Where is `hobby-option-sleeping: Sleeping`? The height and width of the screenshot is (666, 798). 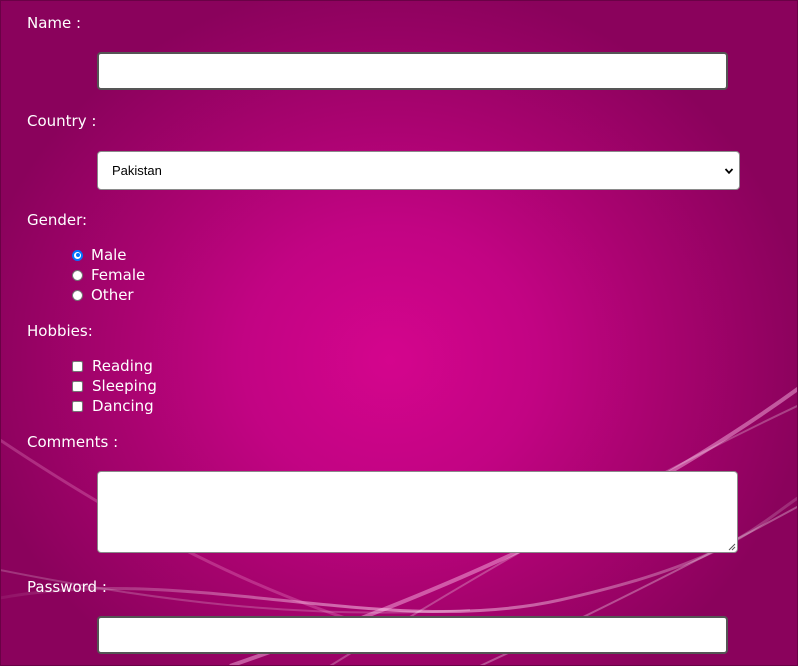 hobby-option-sleeping: Sleeping is located at coordinates (114, 386).